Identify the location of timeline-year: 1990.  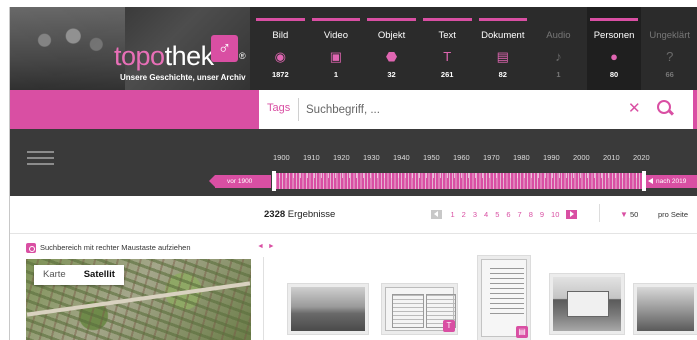
(551, 157).